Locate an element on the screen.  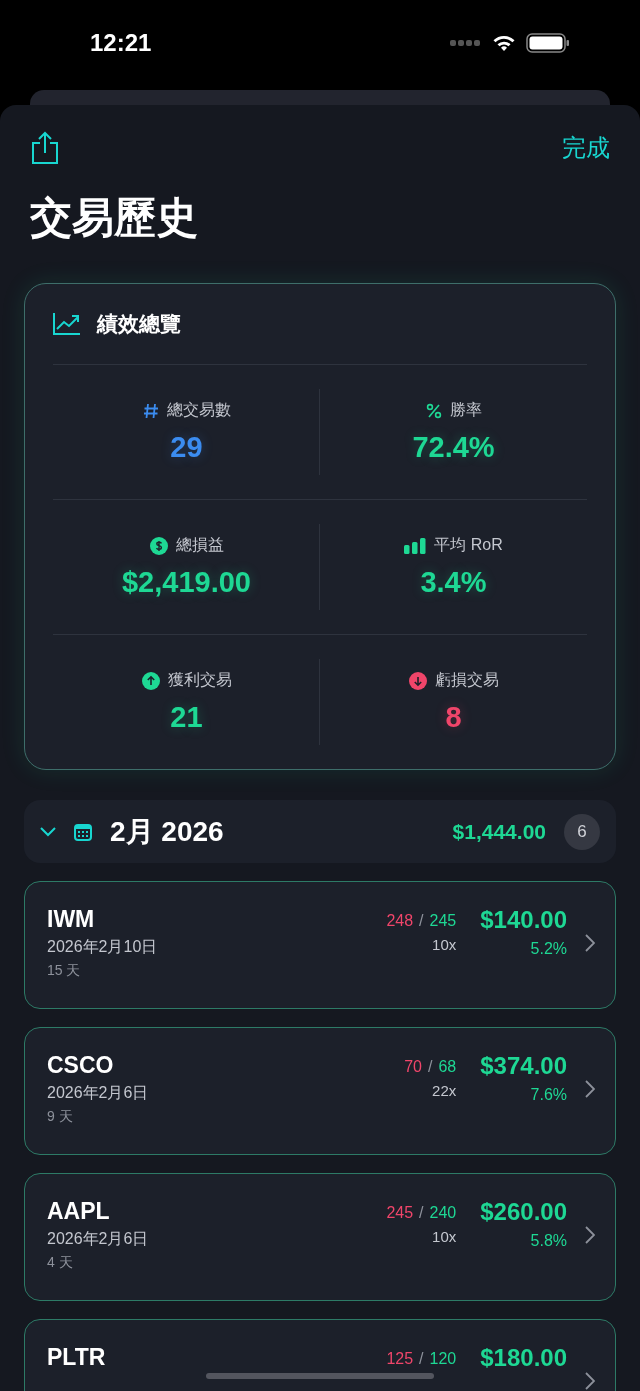
stat-label: 總損益 is located at coordinates (199, 545).